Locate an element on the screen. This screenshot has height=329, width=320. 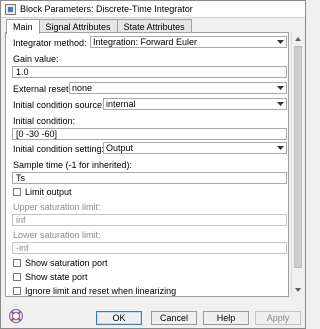
sample-time-field: Ts is located at coordinates (149, 178).